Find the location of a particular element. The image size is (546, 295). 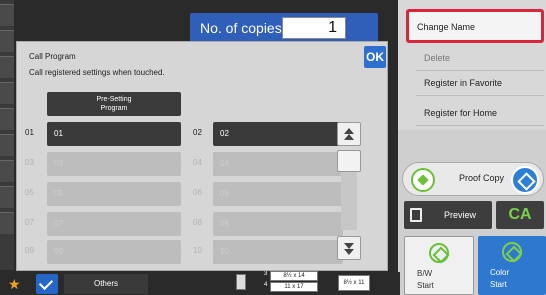

program-key: 08 is located at coordinates (278, 224).